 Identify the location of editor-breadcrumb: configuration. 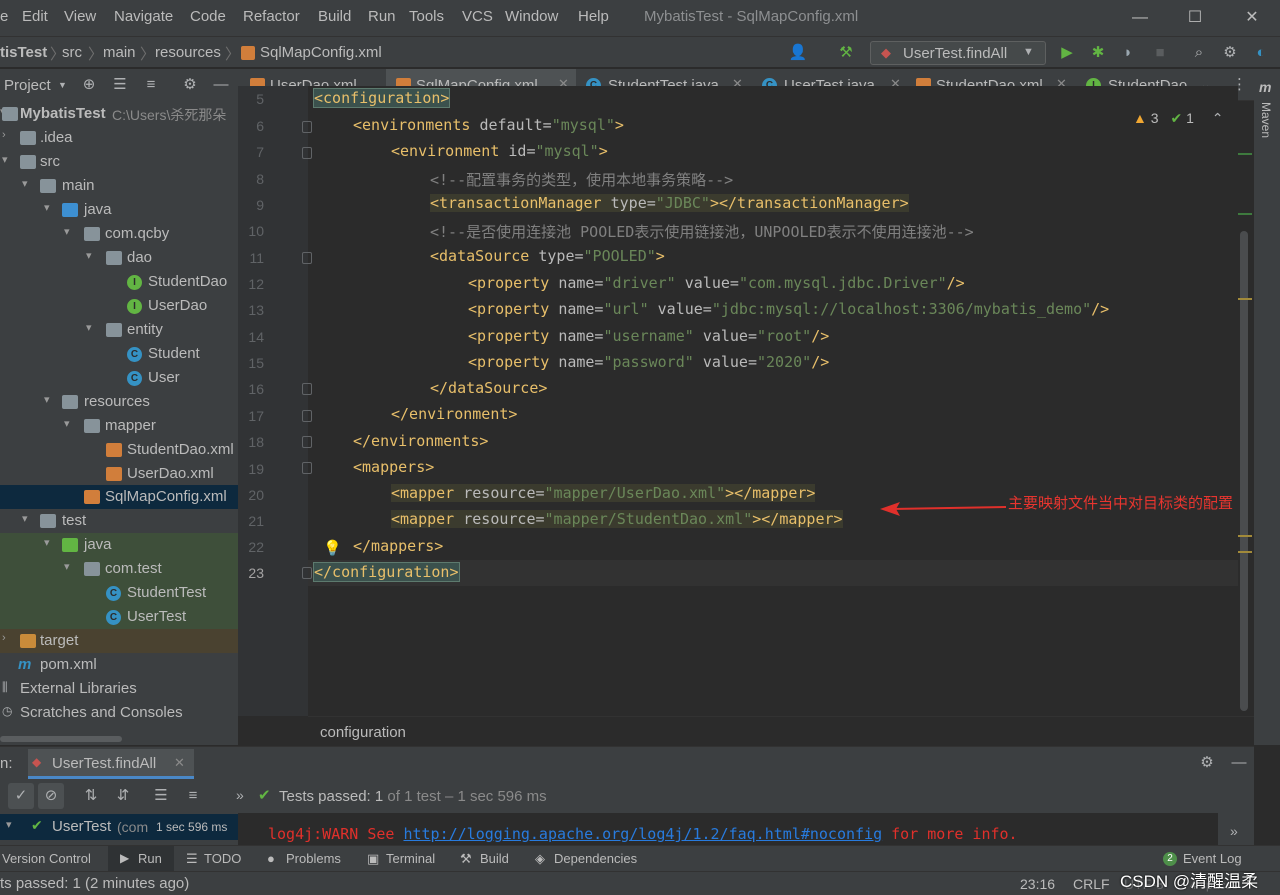
(363, 732).